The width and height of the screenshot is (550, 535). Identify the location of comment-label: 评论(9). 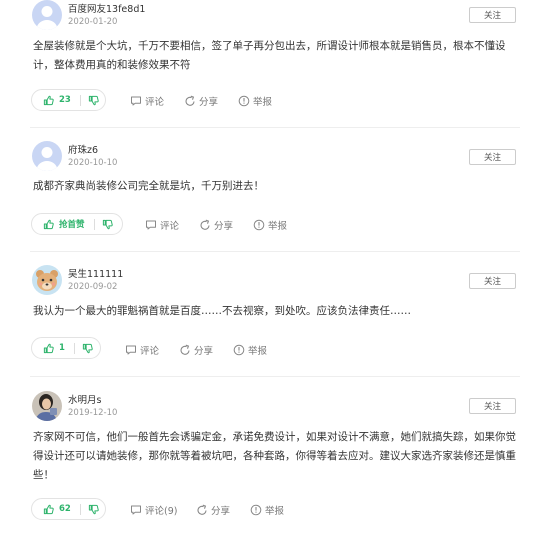
(161, 511).